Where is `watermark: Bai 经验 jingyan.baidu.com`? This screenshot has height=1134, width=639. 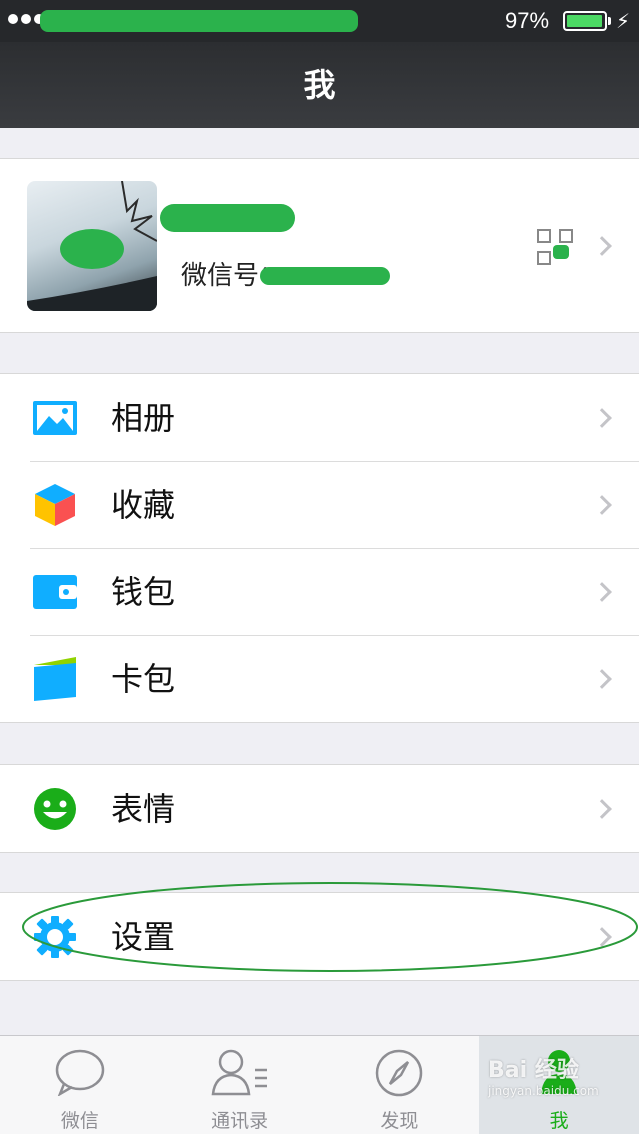 watermark: Bai 经验 jingyan.baidu.com is located at coordinates (543, 1075).